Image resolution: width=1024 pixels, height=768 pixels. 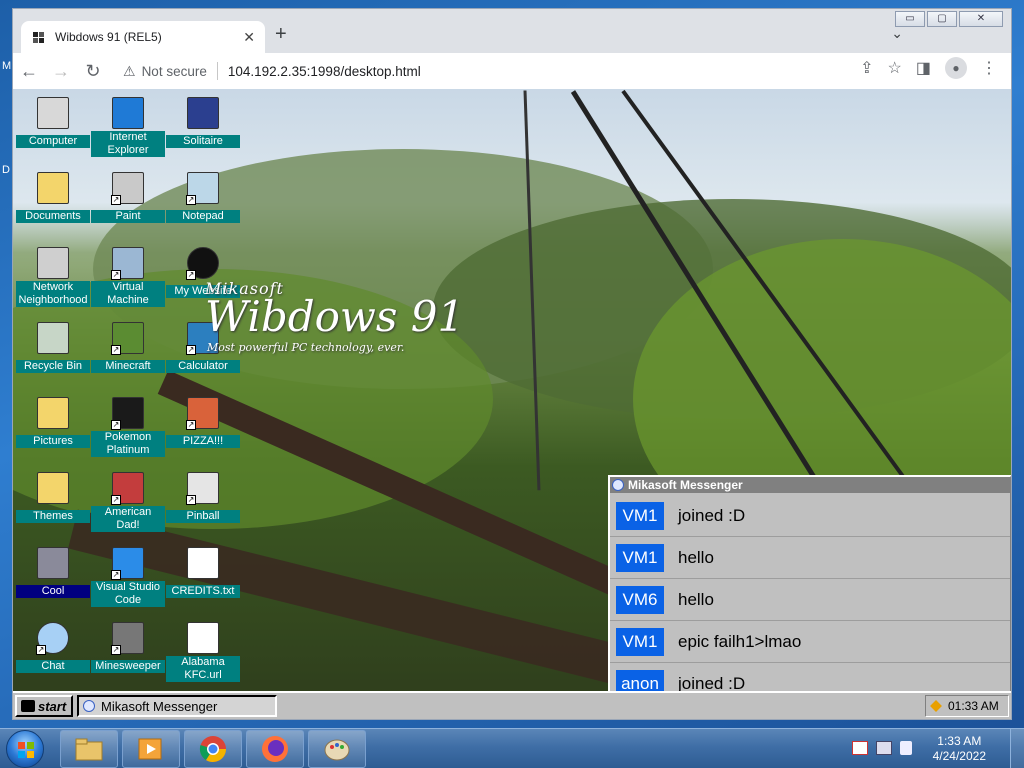 What do you see at coordinates (306, 347) in the screenshot?
I see `logo-tagline: Most powerful PC technology, ever.` at bounding box center [306, 347].